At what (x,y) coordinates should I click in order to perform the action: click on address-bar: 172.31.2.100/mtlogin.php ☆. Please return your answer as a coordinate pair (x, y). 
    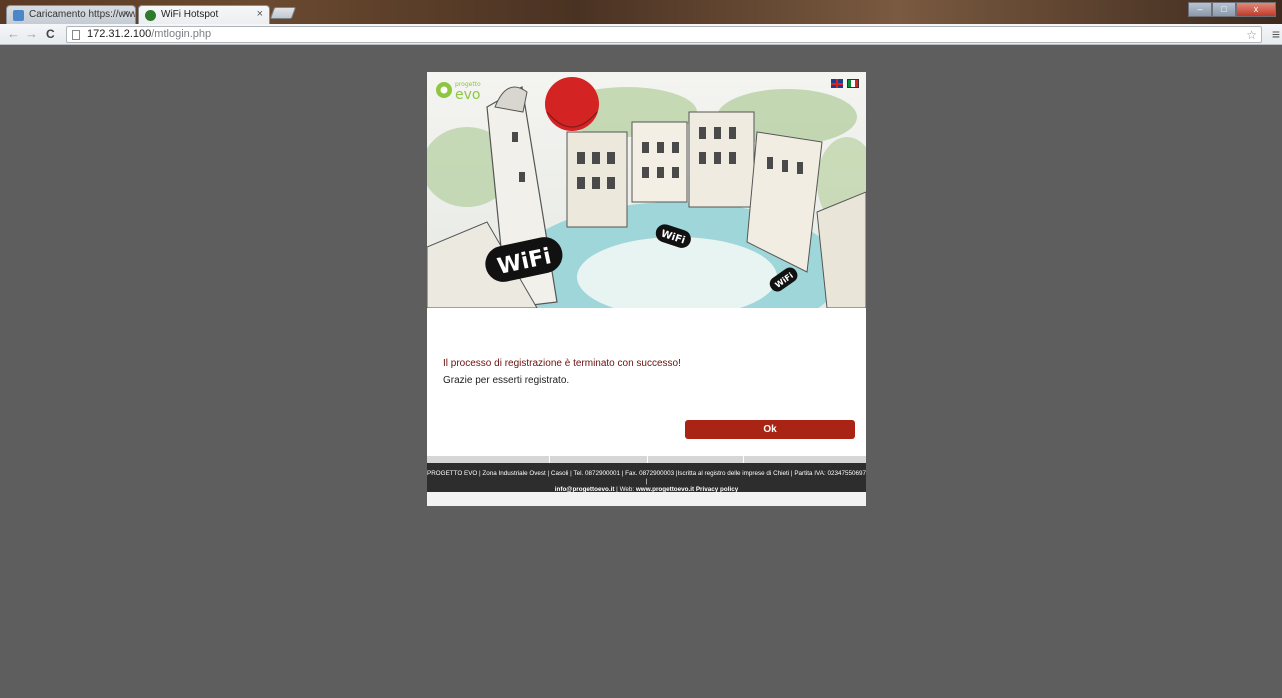
    Looking at the image, I should click on (664, 34).